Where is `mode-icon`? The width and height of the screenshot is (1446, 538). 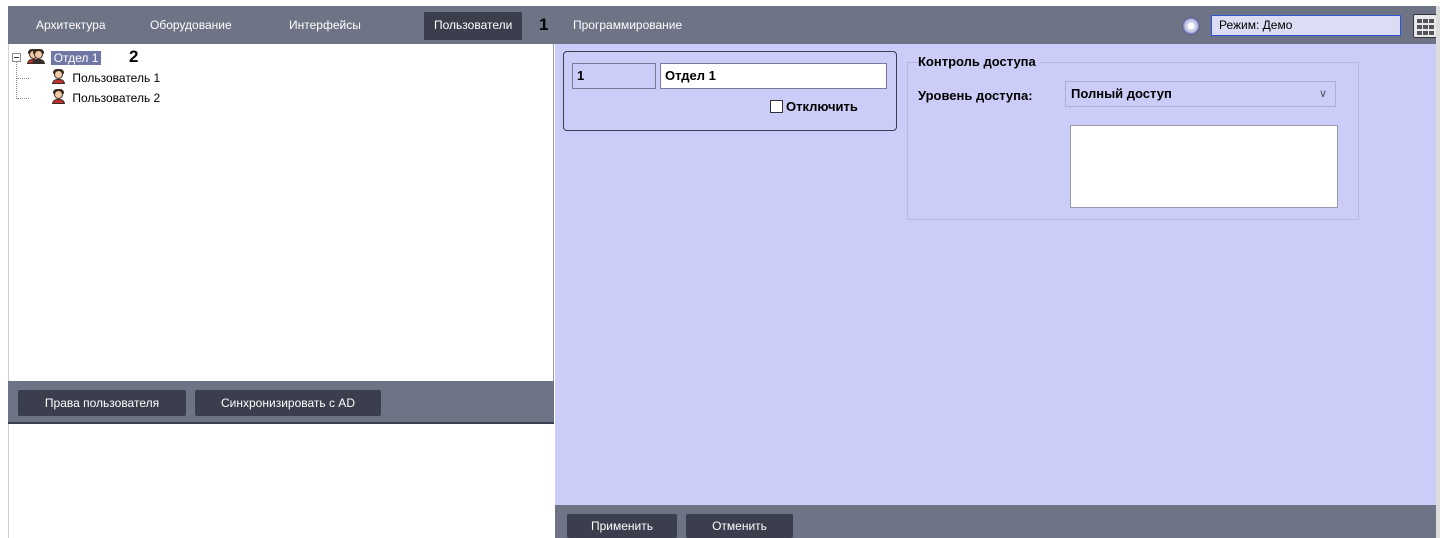
mode-icon is located at coordinates (1191, 26).